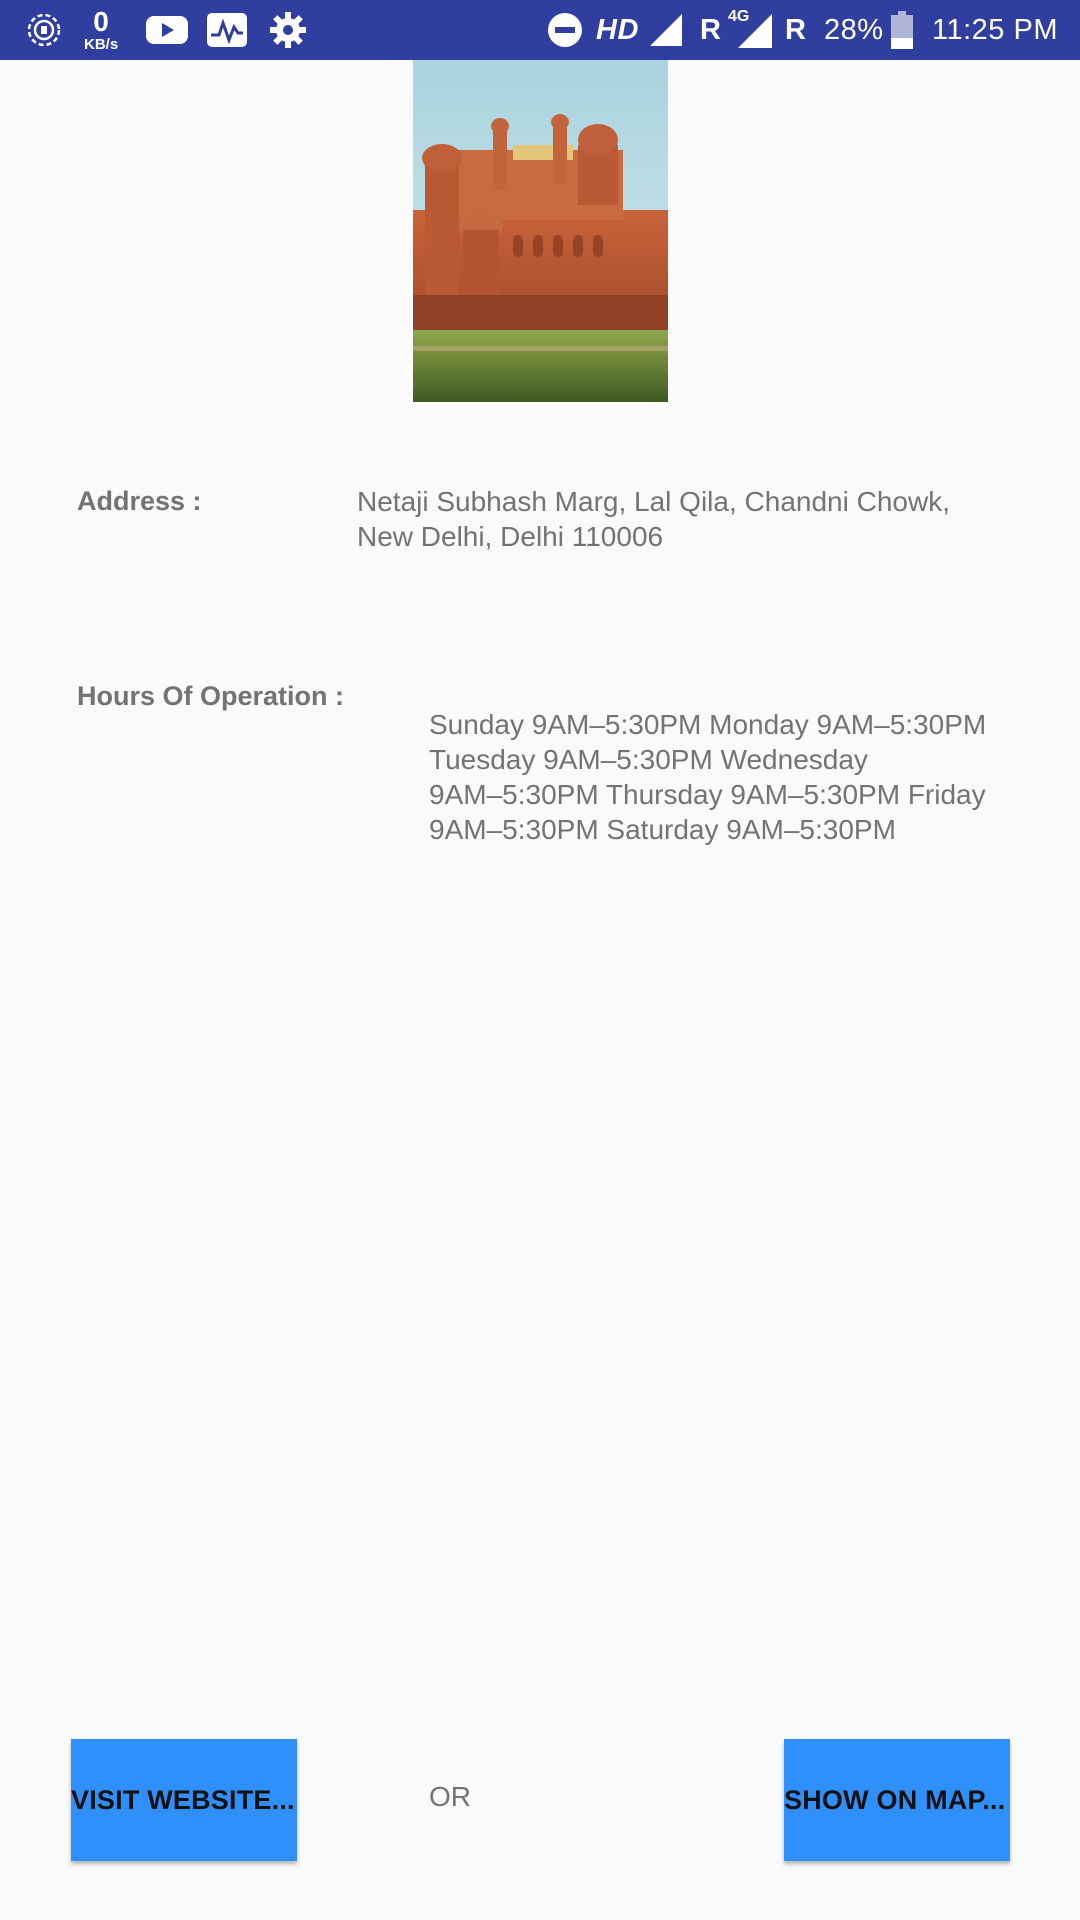 This screenshot has height=1920, width=1080. What do you see at coordinates (211, 696) in the screenshot?
I see `hours-label: Hours Of Operation :` at bounding box center [211, 696].